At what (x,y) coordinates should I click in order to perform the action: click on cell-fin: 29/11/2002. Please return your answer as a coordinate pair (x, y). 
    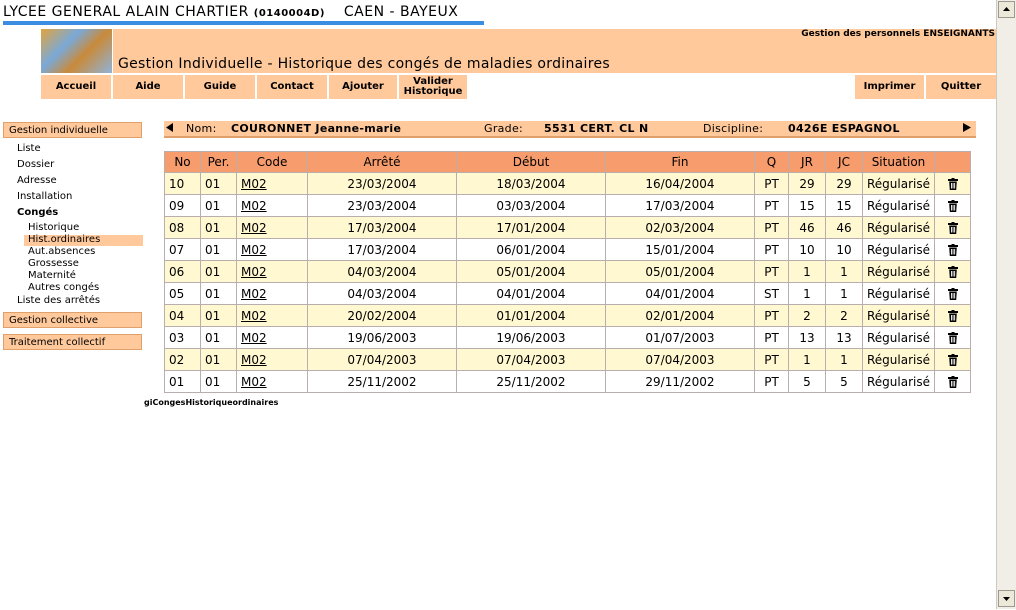
    Looking at the image, I should click on (680, 381).